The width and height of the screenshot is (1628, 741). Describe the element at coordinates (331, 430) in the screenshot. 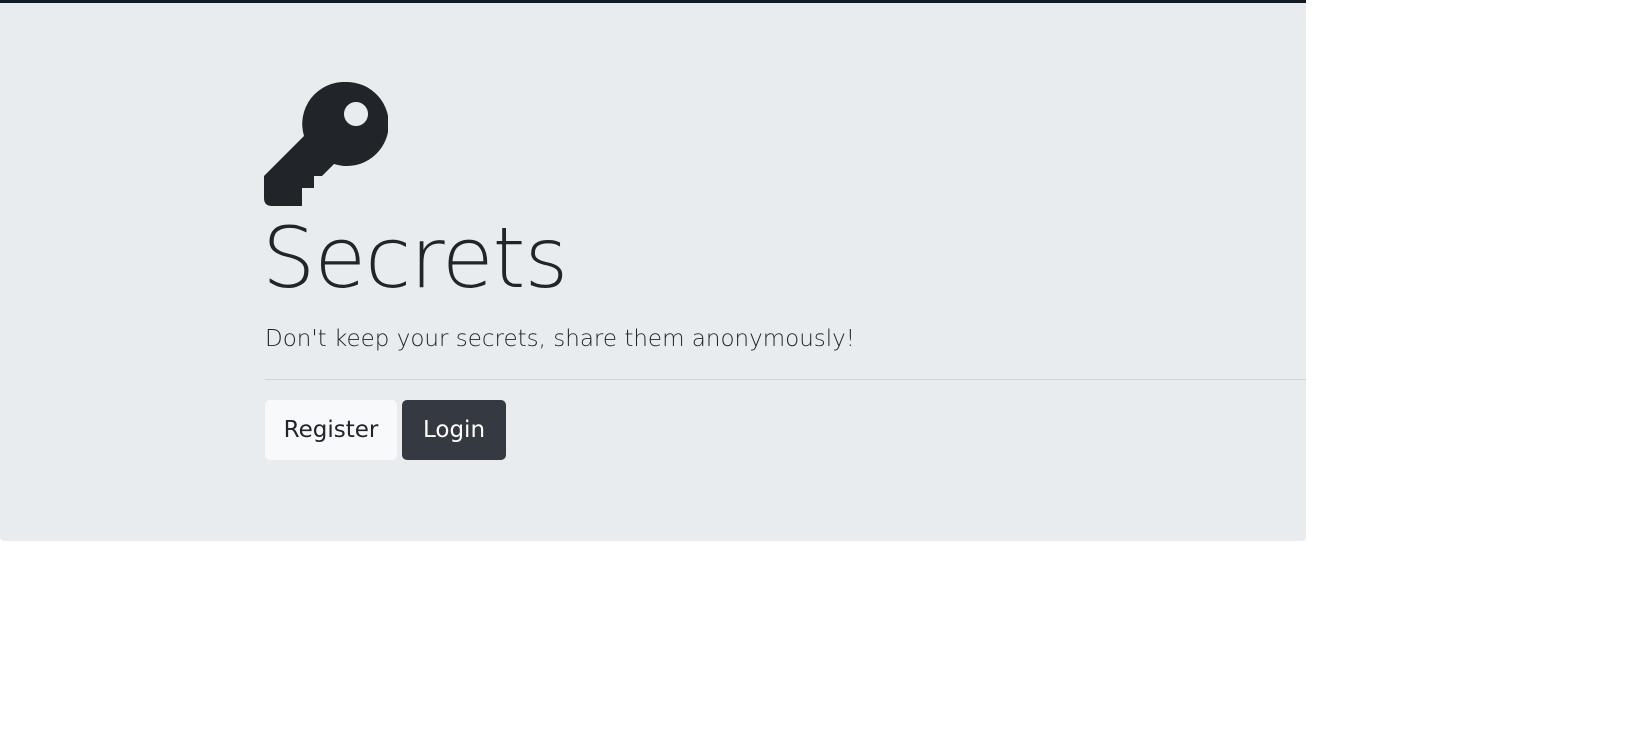

I see `register-button: Register` at that location.